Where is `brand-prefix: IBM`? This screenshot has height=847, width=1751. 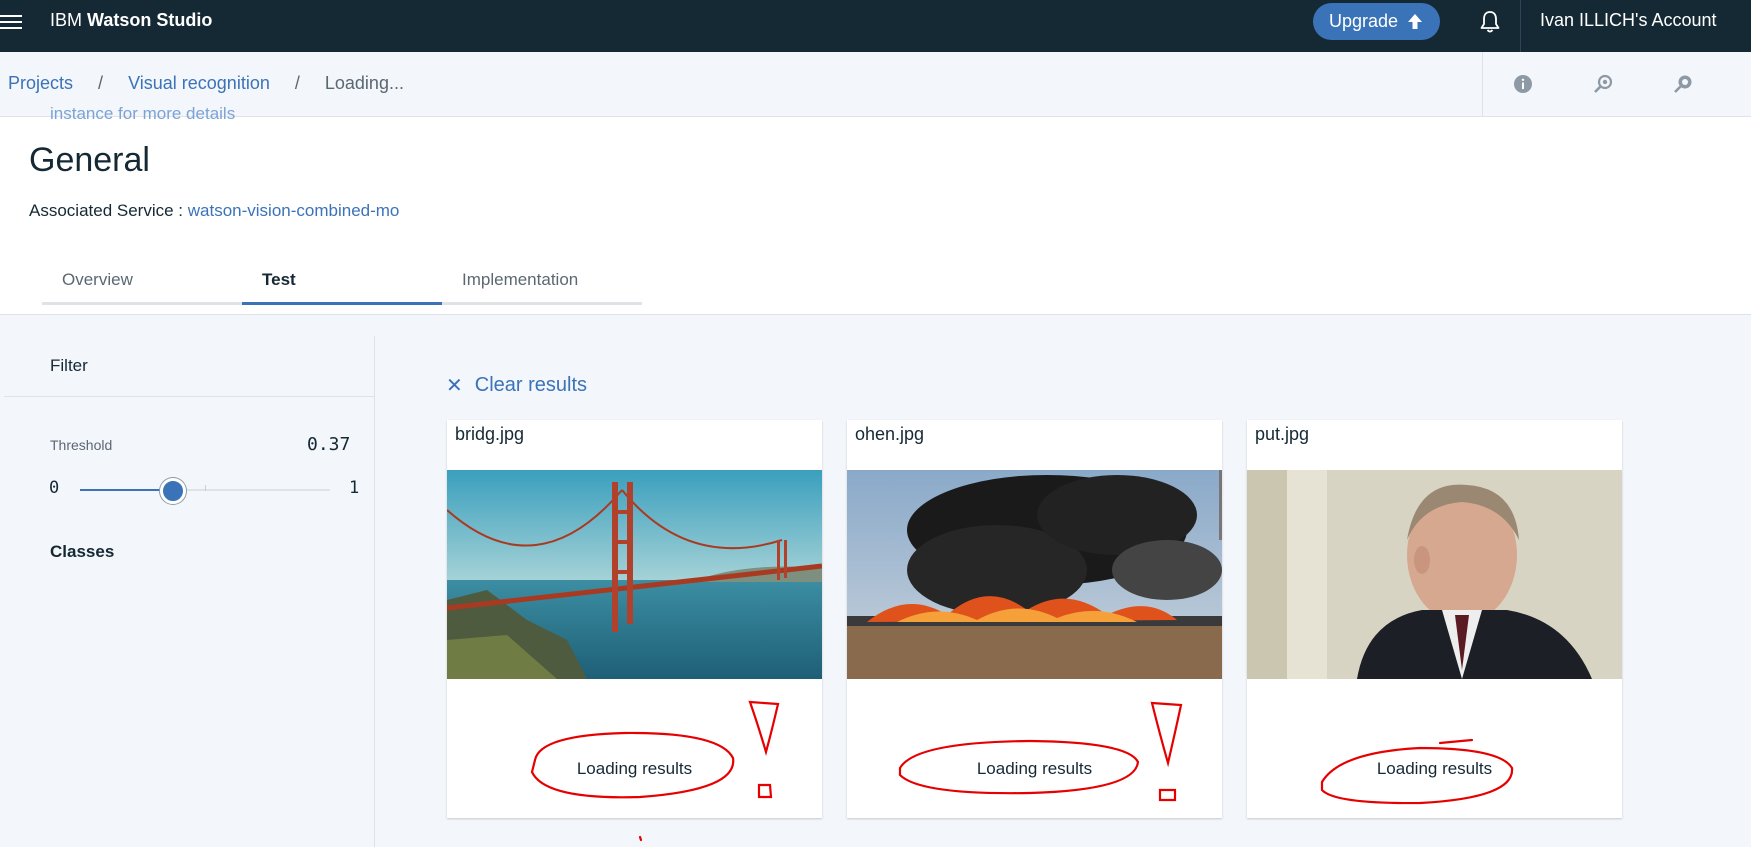
brand-prefix: IBM is located at coordinates (66, 20).